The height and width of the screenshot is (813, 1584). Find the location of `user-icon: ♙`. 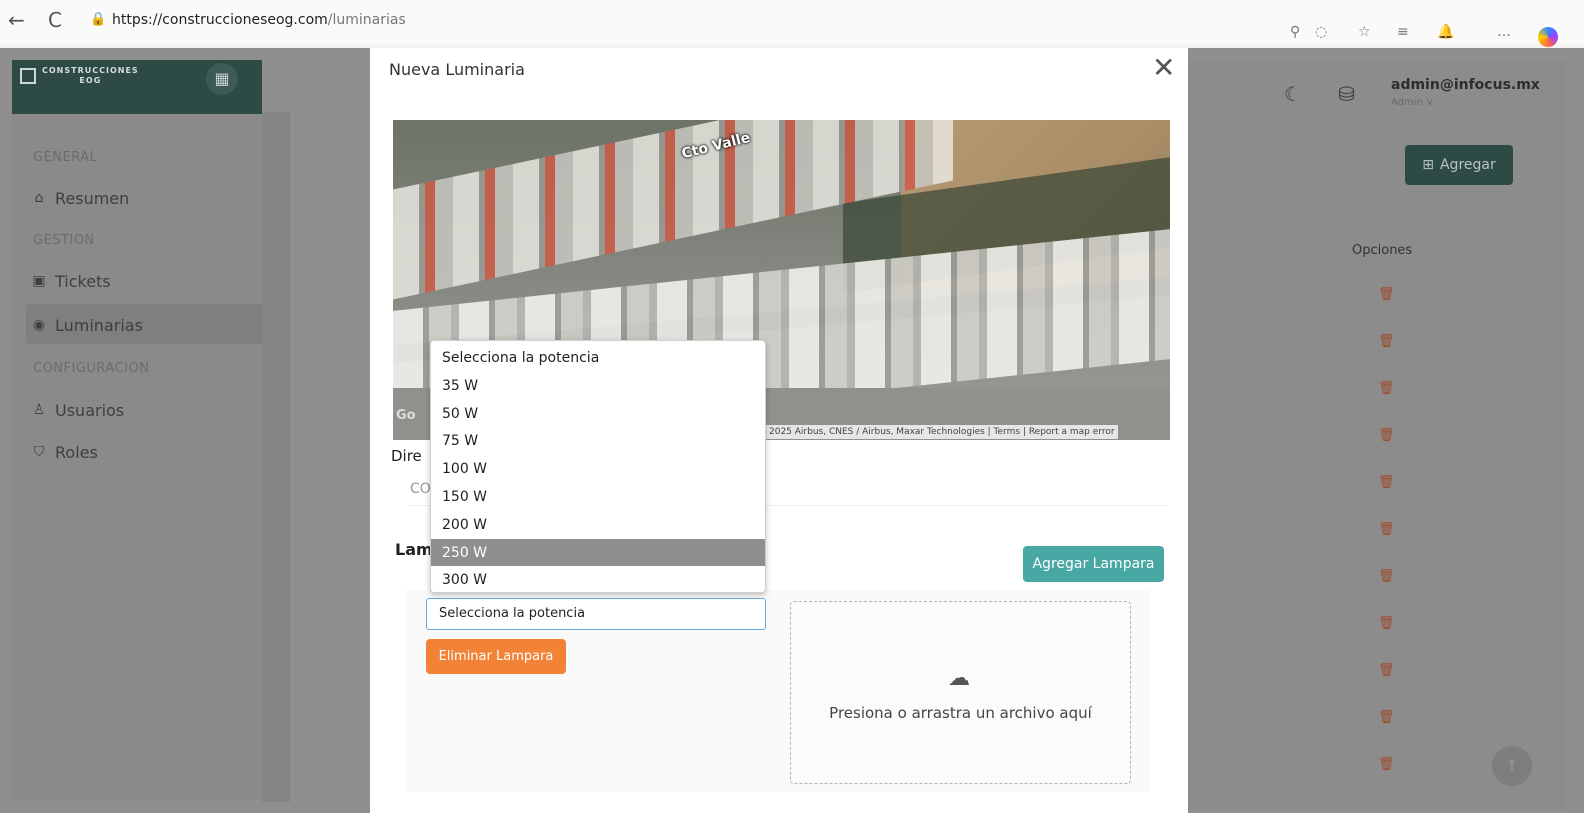

user-icon: ♙ is located at coordinates (39, 410).